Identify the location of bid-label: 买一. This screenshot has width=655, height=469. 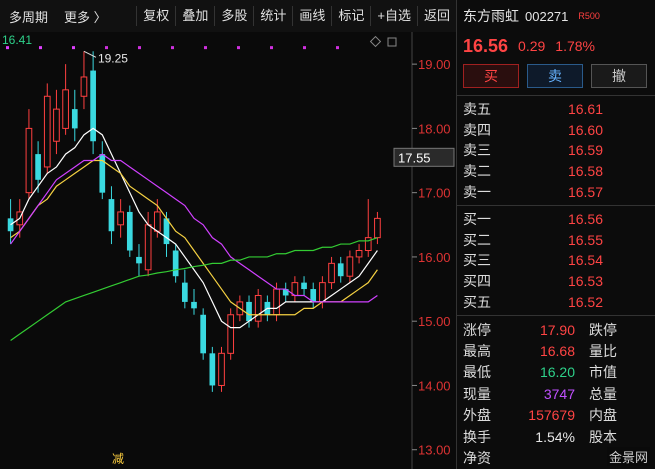
(477, 219).